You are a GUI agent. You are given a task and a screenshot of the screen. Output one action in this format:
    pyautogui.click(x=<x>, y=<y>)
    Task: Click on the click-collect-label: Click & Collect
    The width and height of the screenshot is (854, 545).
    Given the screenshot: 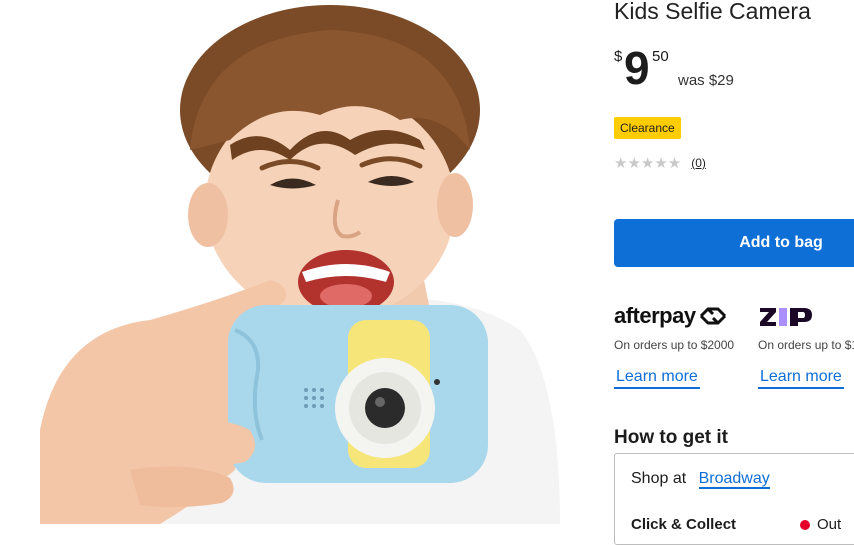 What is the action you would take?
    pyautogui.click(x=684, y=524)
    